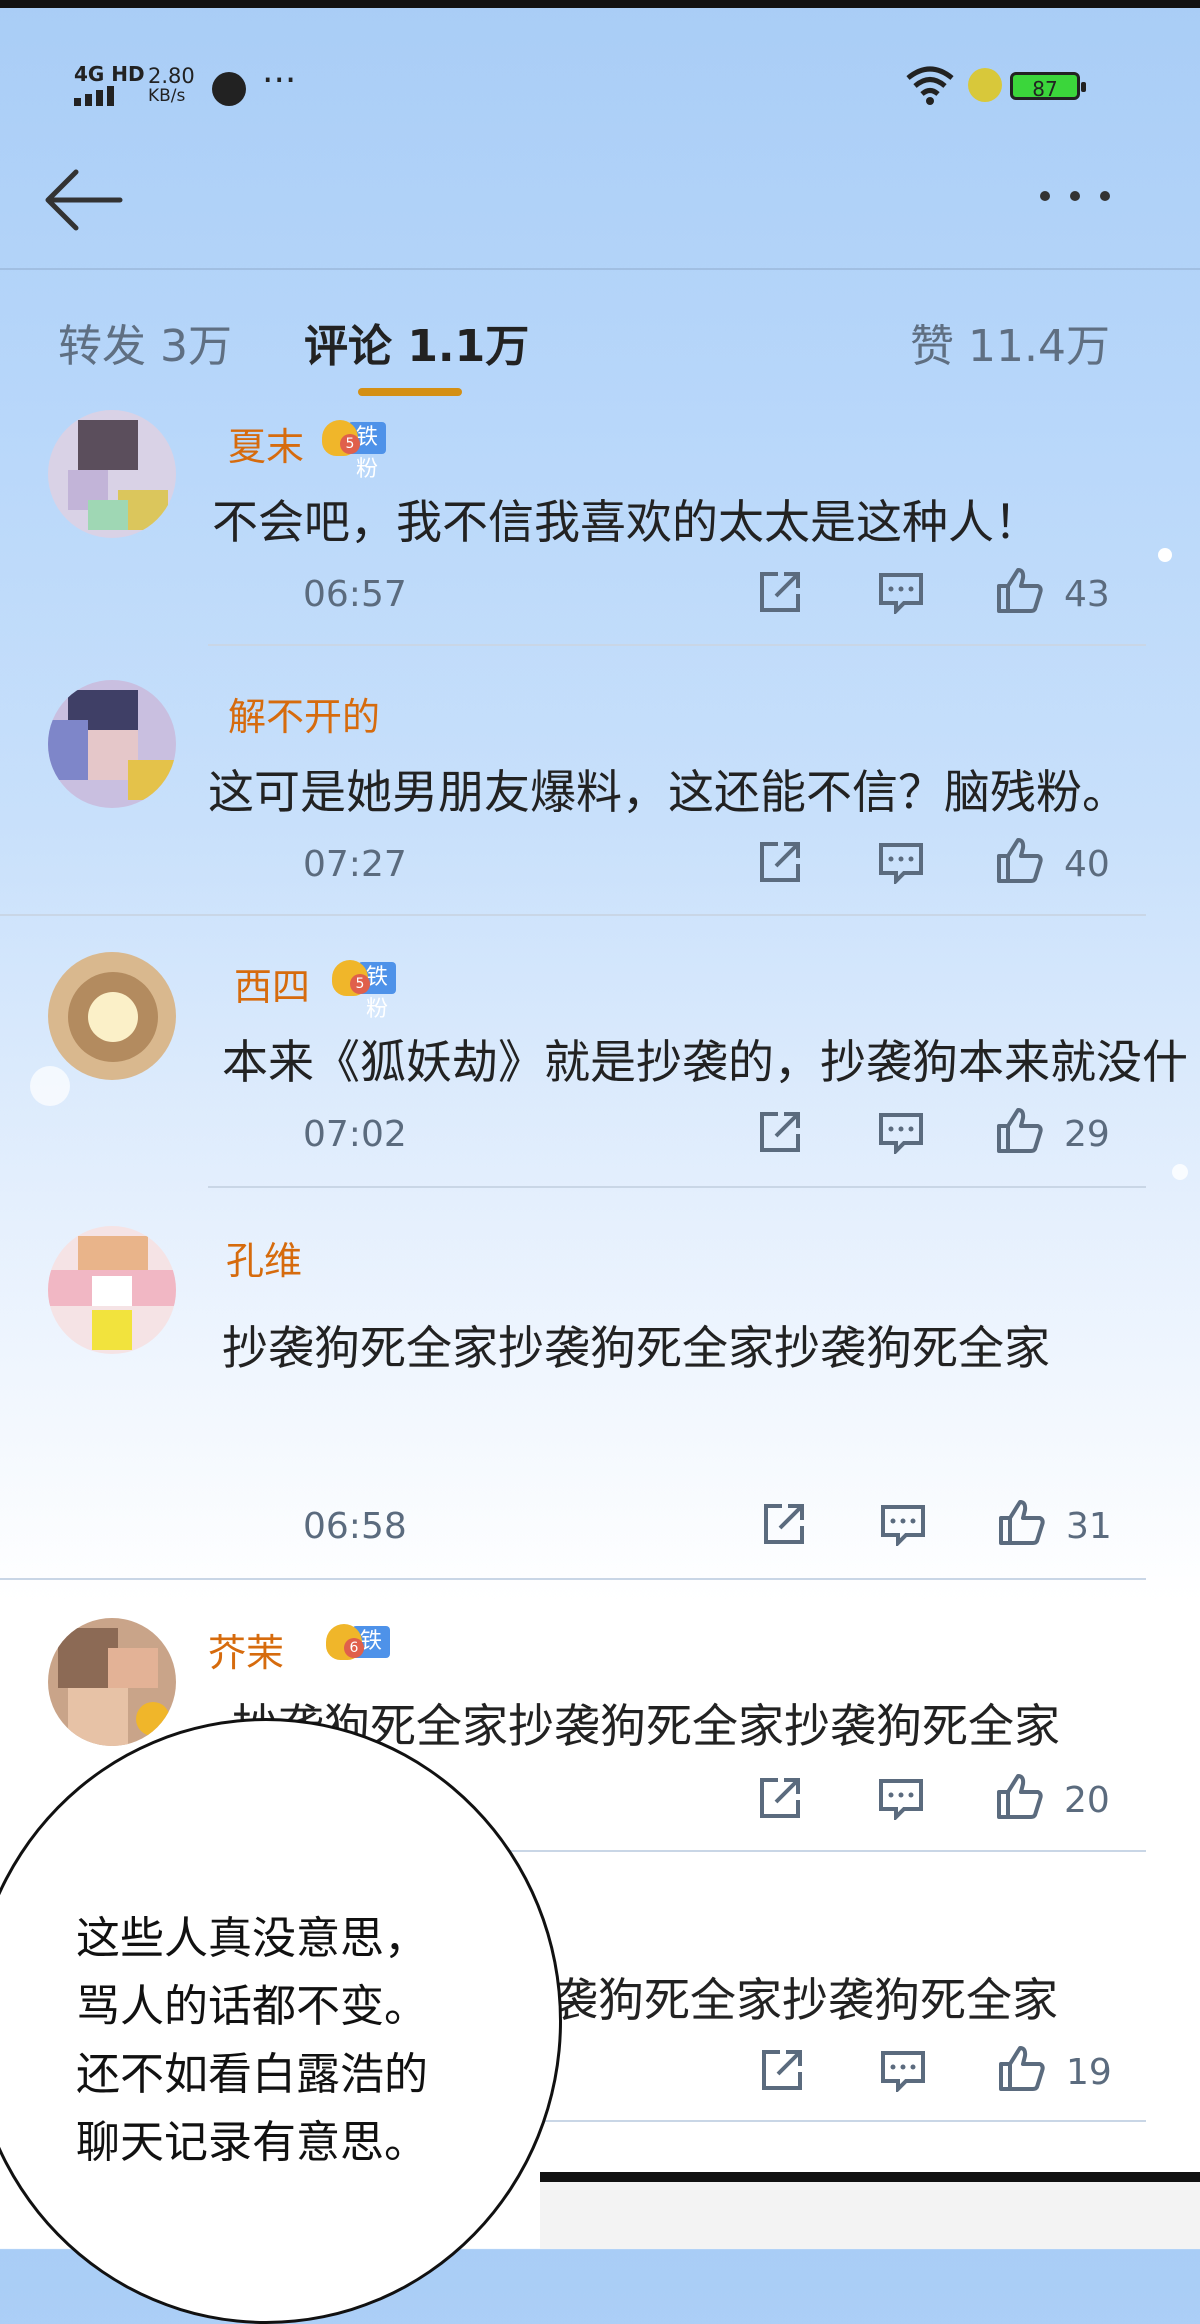 This screenshot has width=1200, height=2324. I want to click on tab-likes: 赞 11.4万, so click(1010, 342).